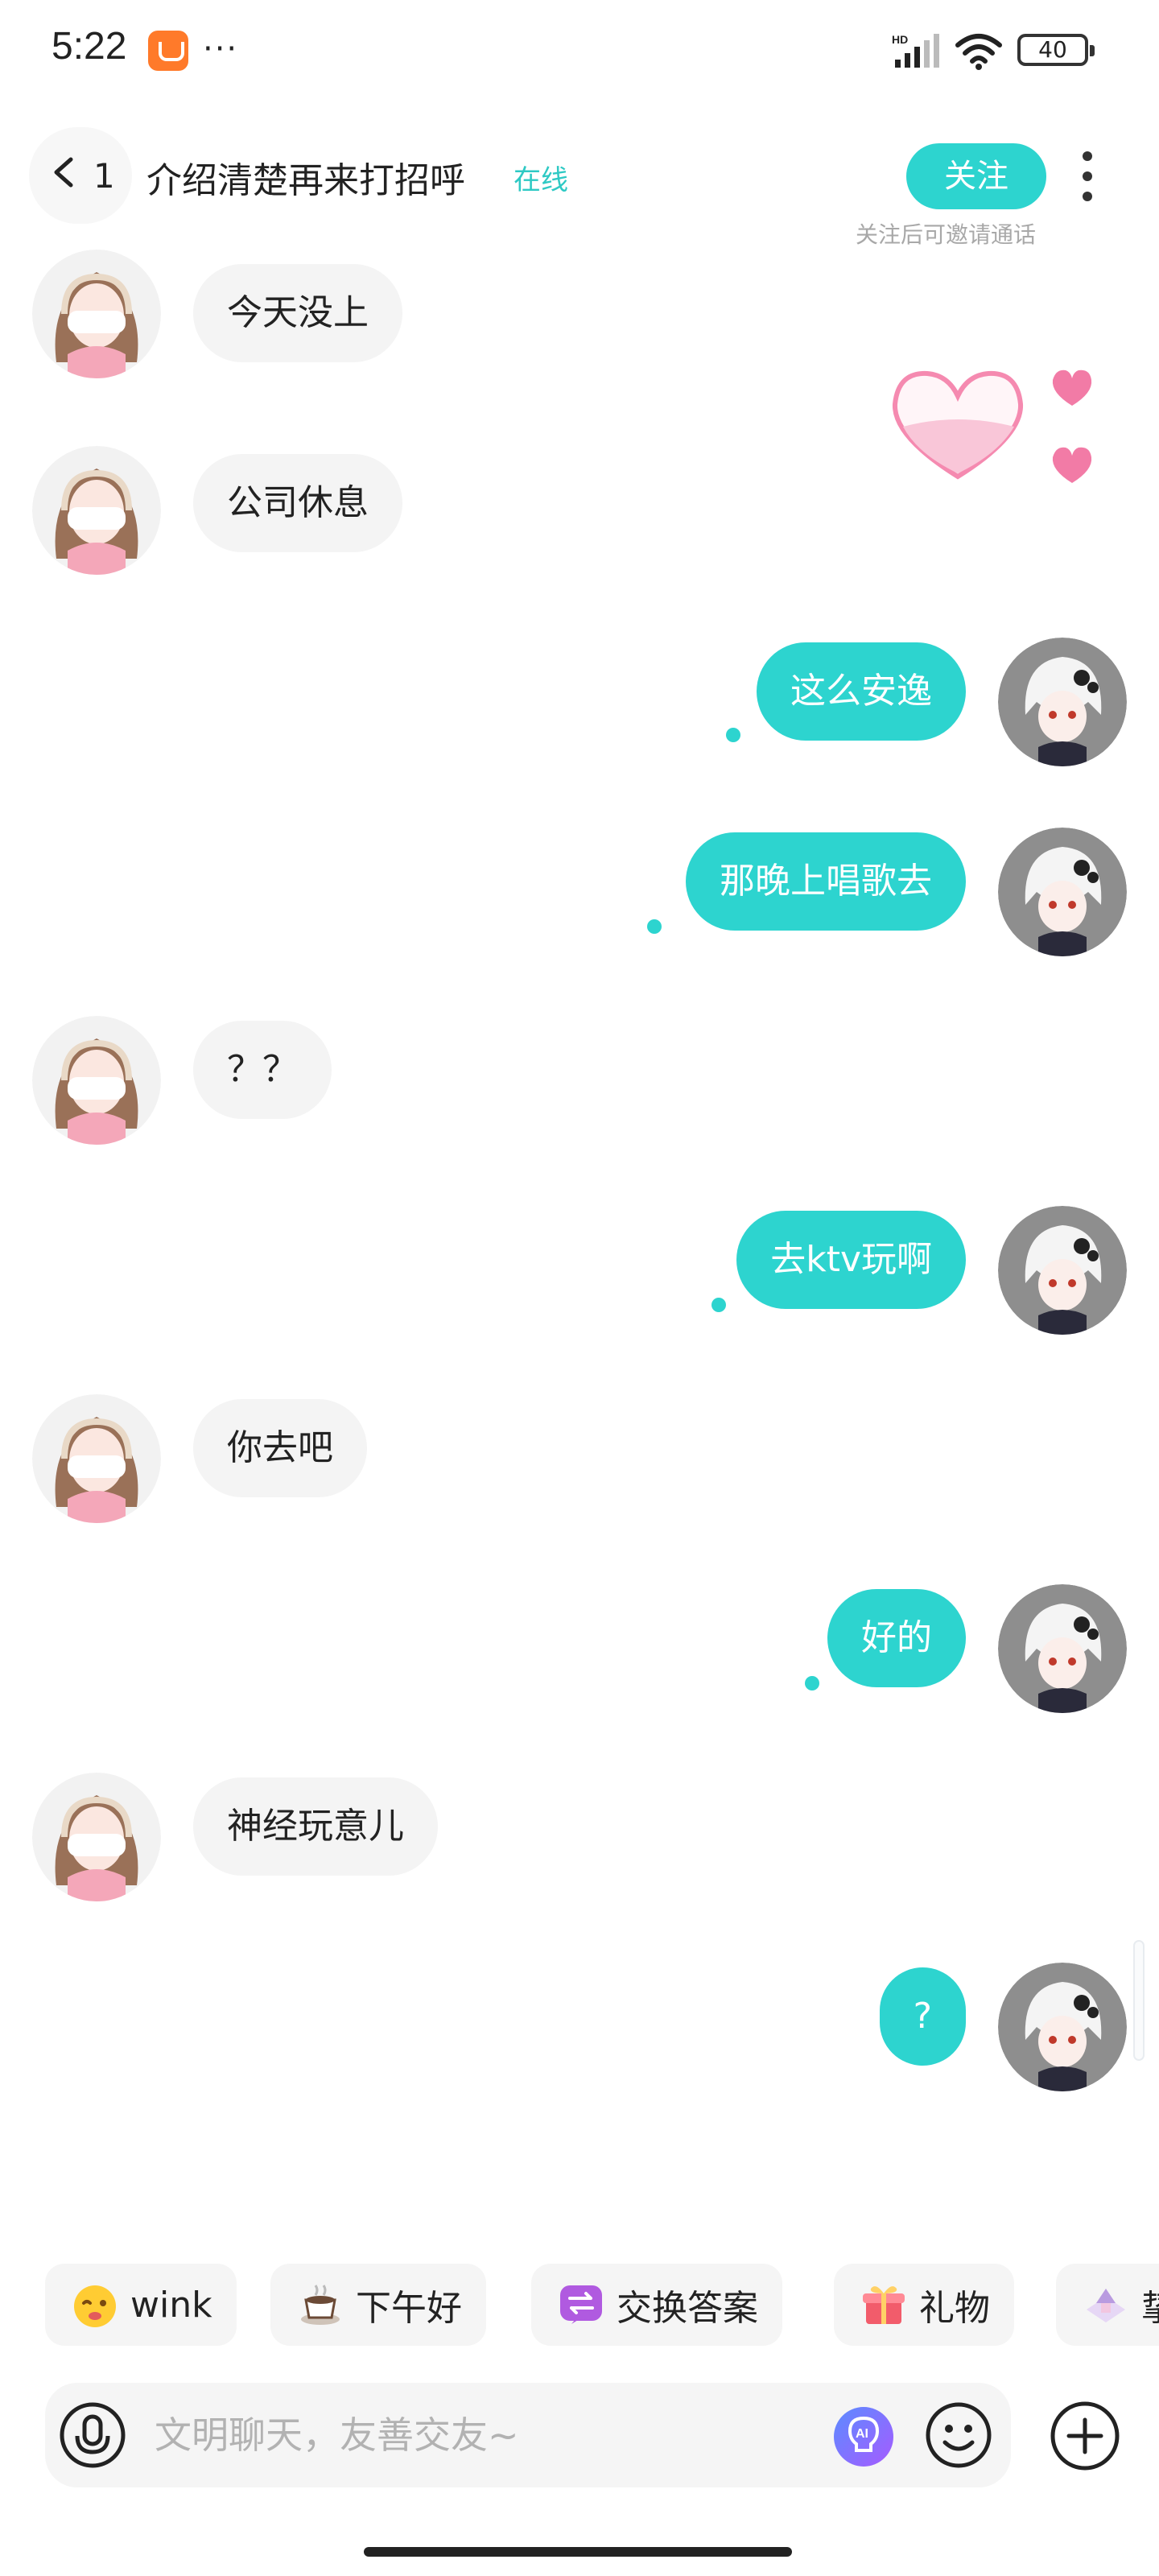 The image size is (1159, 2576). I want to click on incoming-message-bubble: 公司休息, so click(297, 503).